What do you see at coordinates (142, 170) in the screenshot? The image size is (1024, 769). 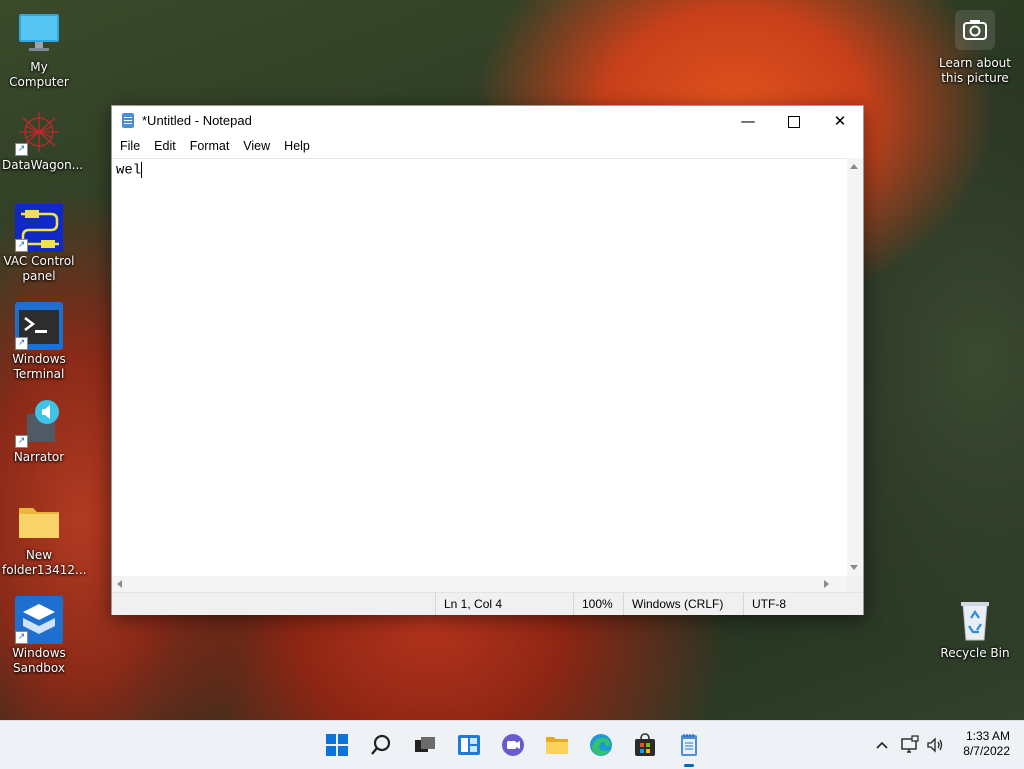 I see `text-caret` at bounding box center [142, 170].